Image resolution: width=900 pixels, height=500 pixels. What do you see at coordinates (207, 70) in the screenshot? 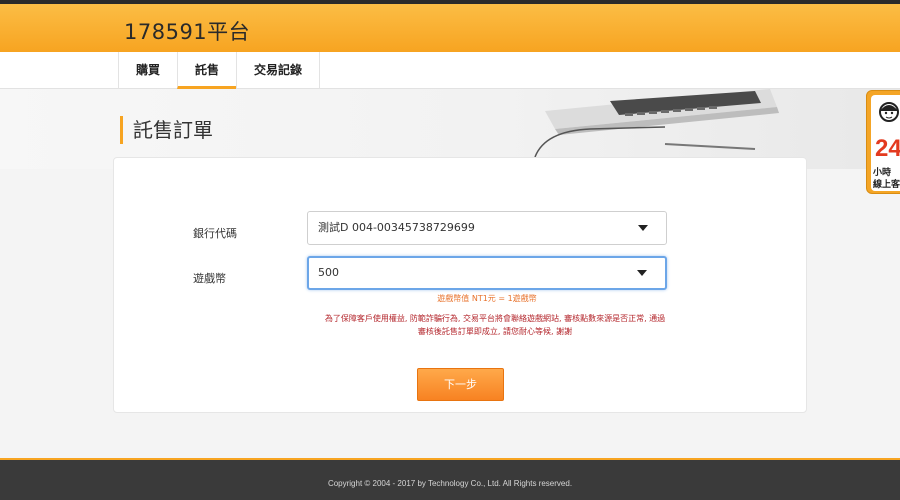
I see `tab-consign: 託售` at bounding box center [207, 70].